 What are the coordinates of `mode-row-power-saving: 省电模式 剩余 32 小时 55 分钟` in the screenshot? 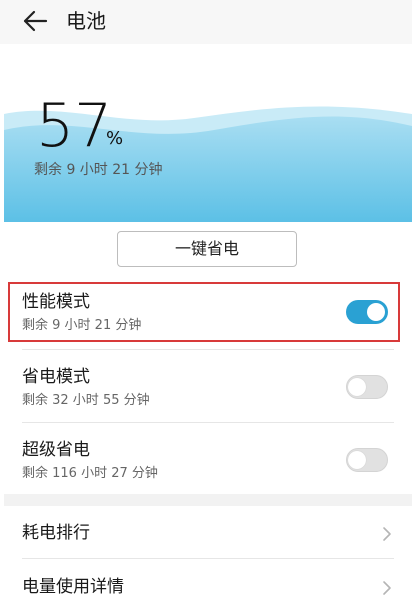 It's located at (204, 388).